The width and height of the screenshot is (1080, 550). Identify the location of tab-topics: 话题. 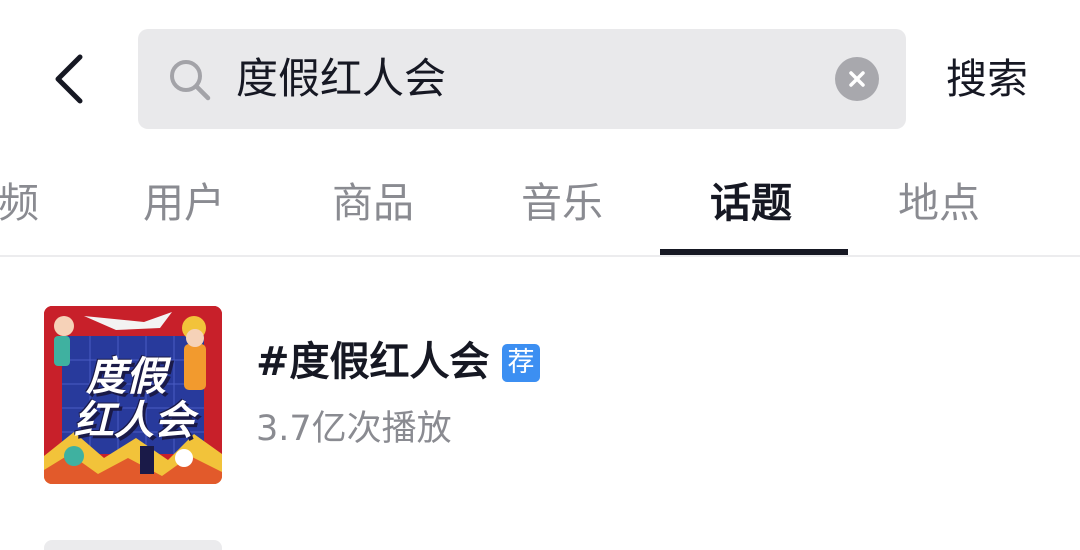
(751, 203).